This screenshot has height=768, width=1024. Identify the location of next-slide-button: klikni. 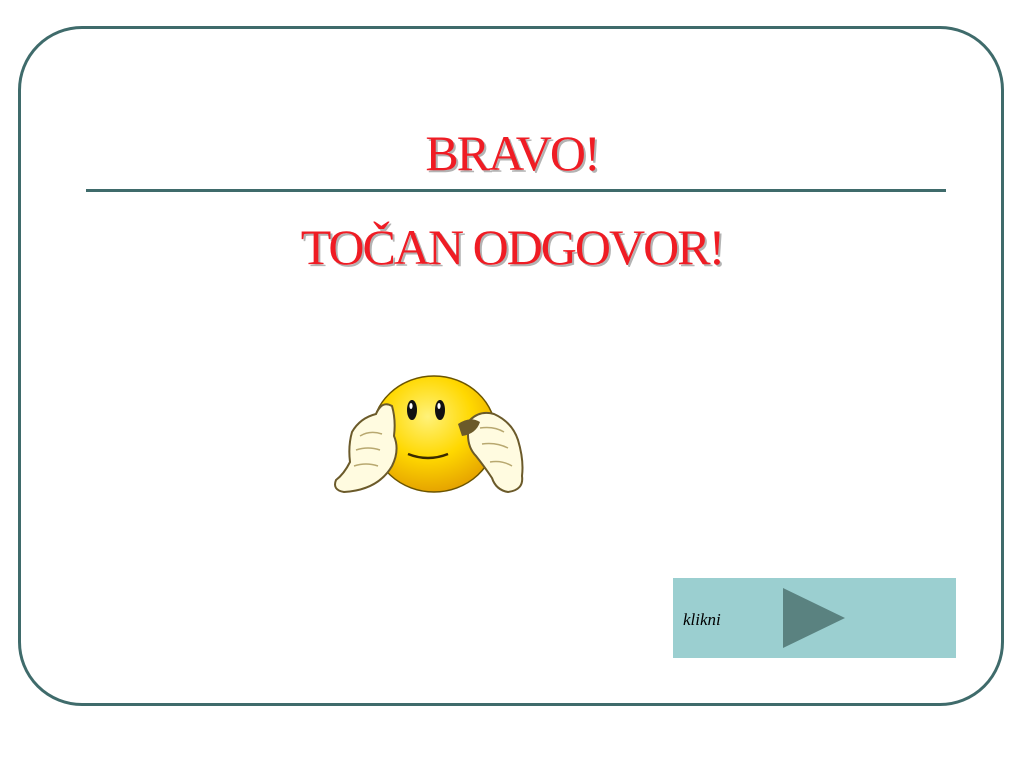
(814, 618).